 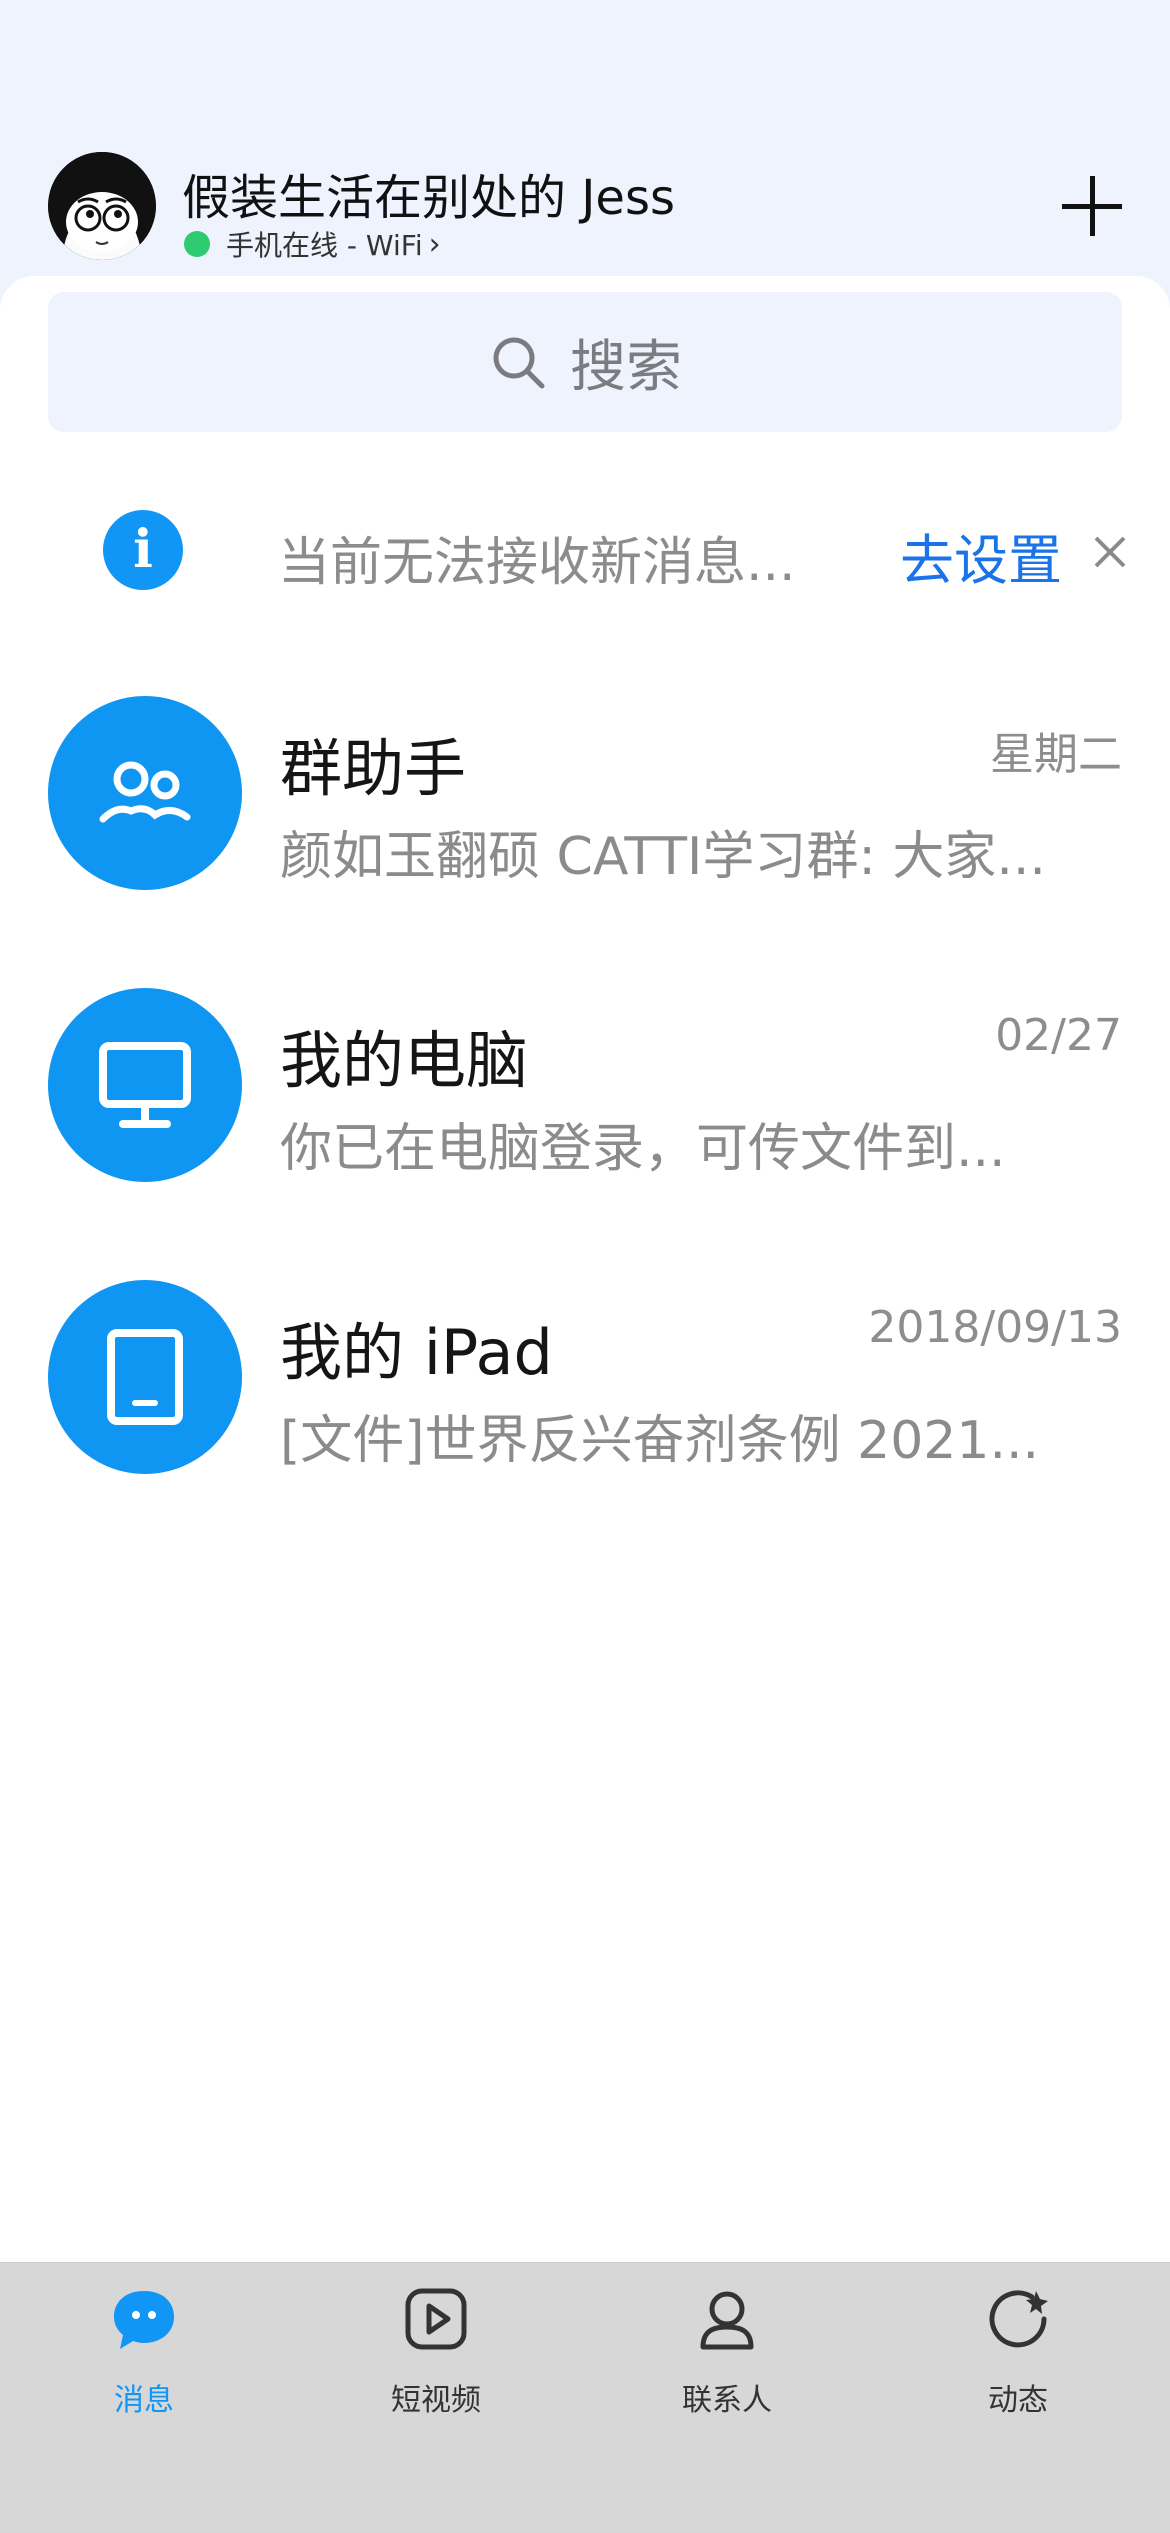 I want to click on info-icon: i, so click(x=143, y=550).